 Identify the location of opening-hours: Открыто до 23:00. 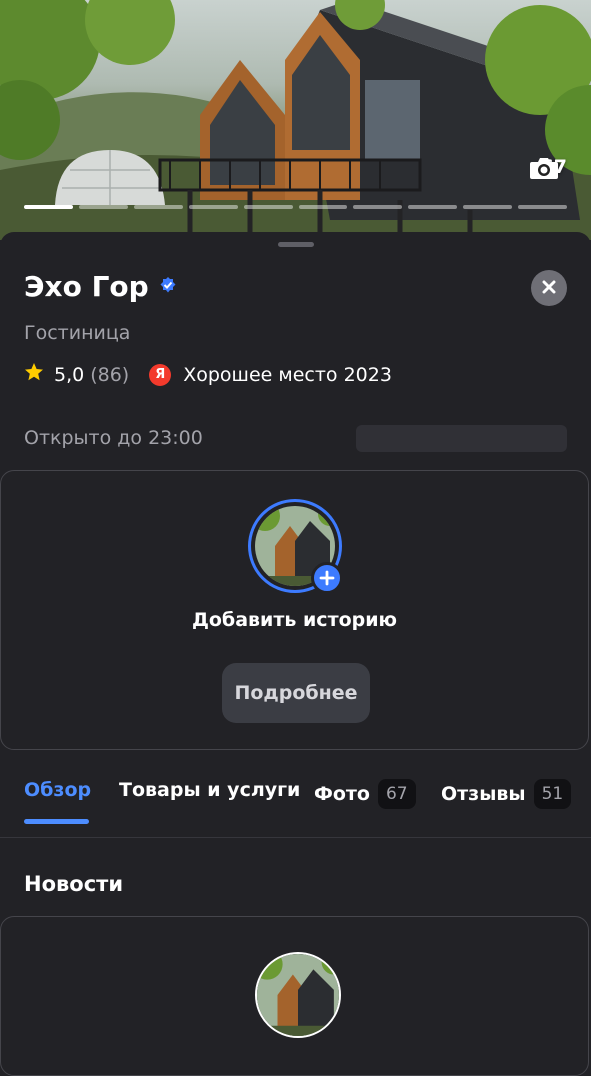
(113, 438).